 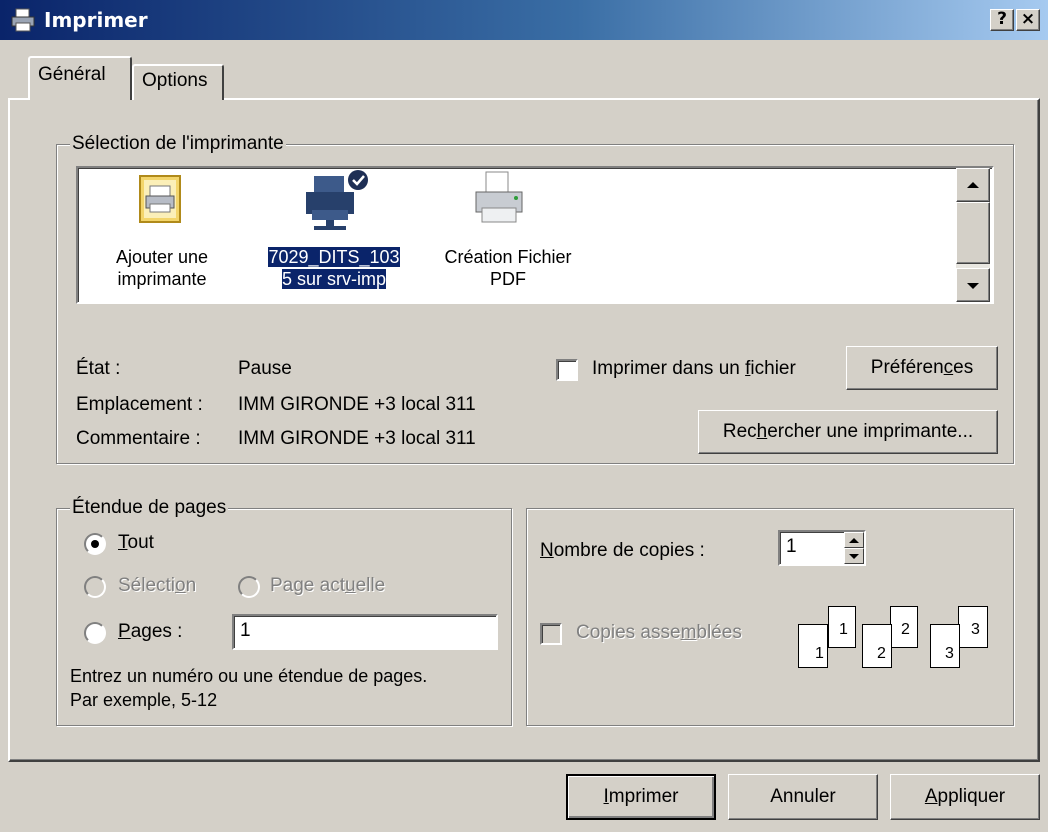 I want to click on radio-all, so click(x=95, y=544).